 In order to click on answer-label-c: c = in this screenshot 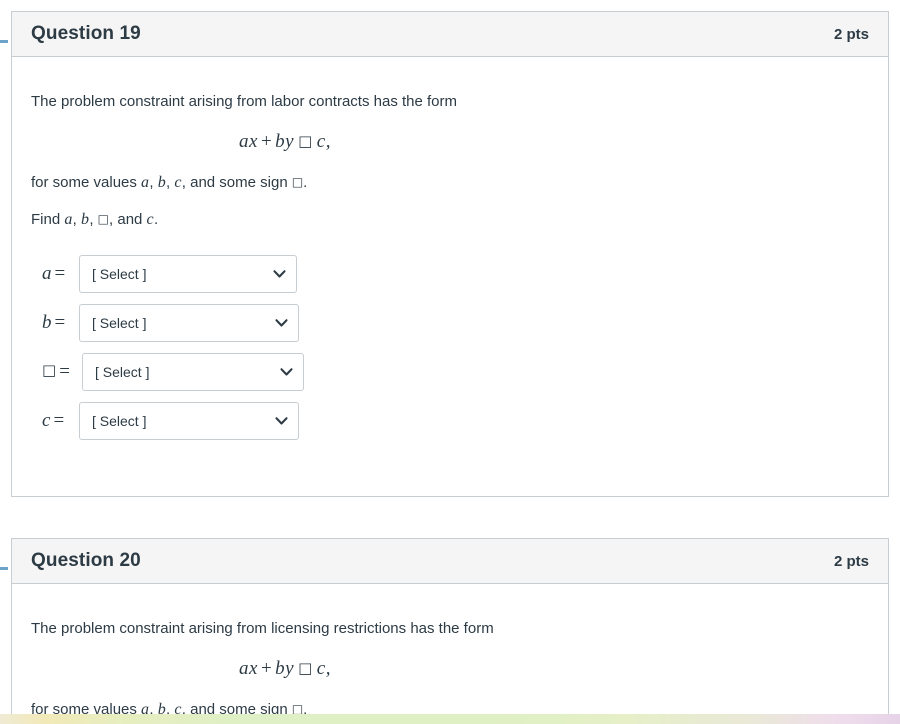, I will do `click(55, 421)`.